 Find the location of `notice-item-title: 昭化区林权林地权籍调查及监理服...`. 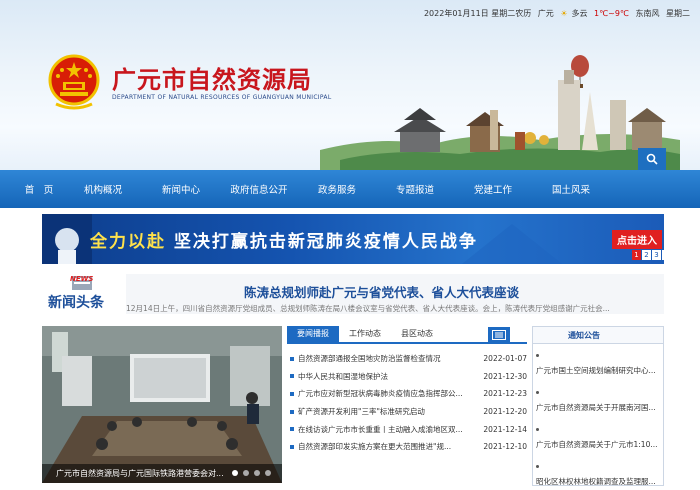

notice-item-title: 昭化区林权林地权籍调查及监理服... is located at coordinates (598, 481).